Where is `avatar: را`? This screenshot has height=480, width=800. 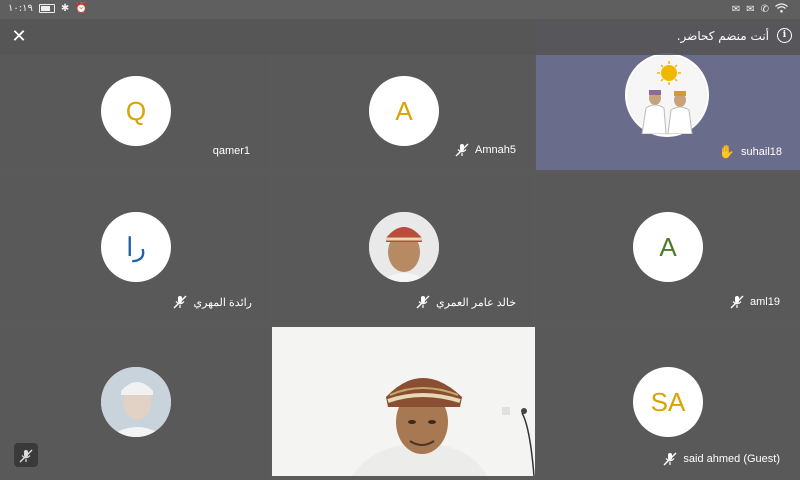
avatar: را is located at coordinates (136, 247).